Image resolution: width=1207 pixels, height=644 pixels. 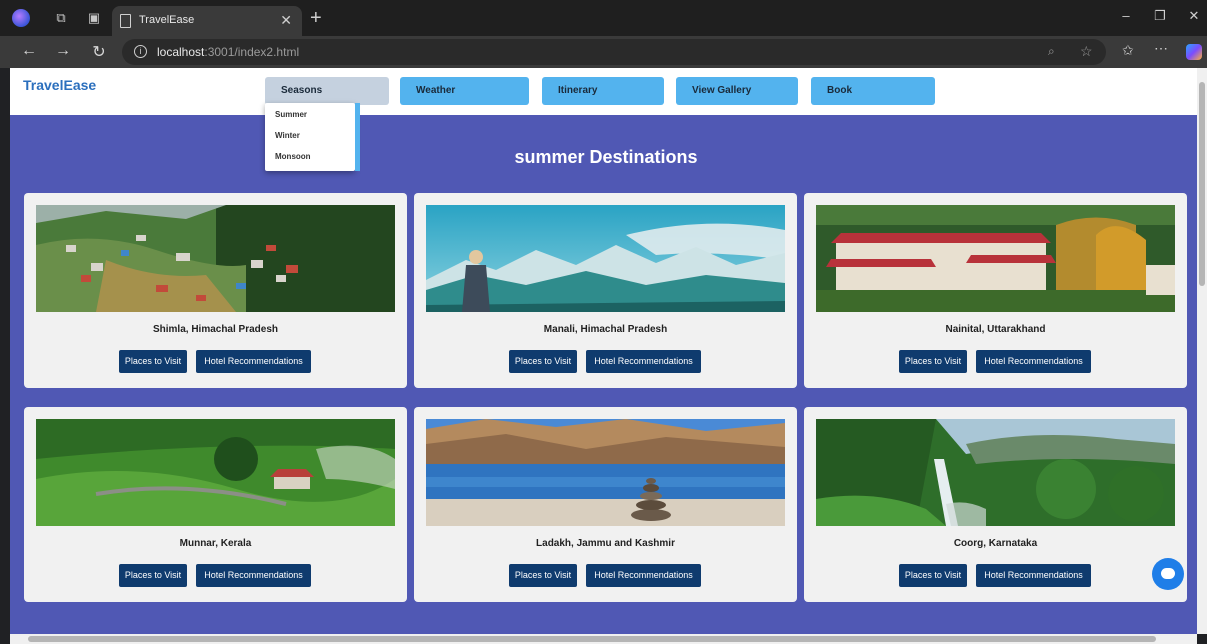 I want to click on workspaces-icon: ⧉, so click(x=61, y=18).